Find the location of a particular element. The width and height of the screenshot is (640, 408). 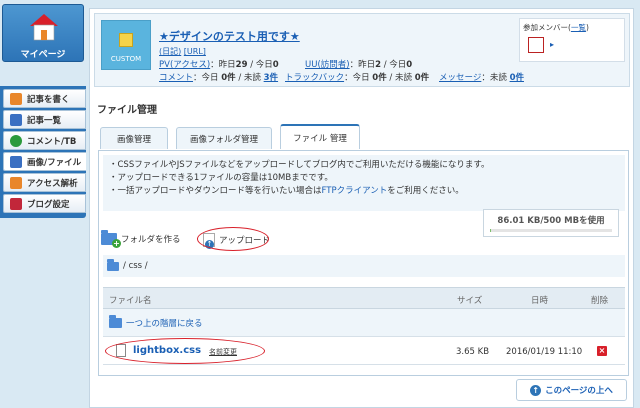

diary-link: (日記) is located at coordinates (170, 51).